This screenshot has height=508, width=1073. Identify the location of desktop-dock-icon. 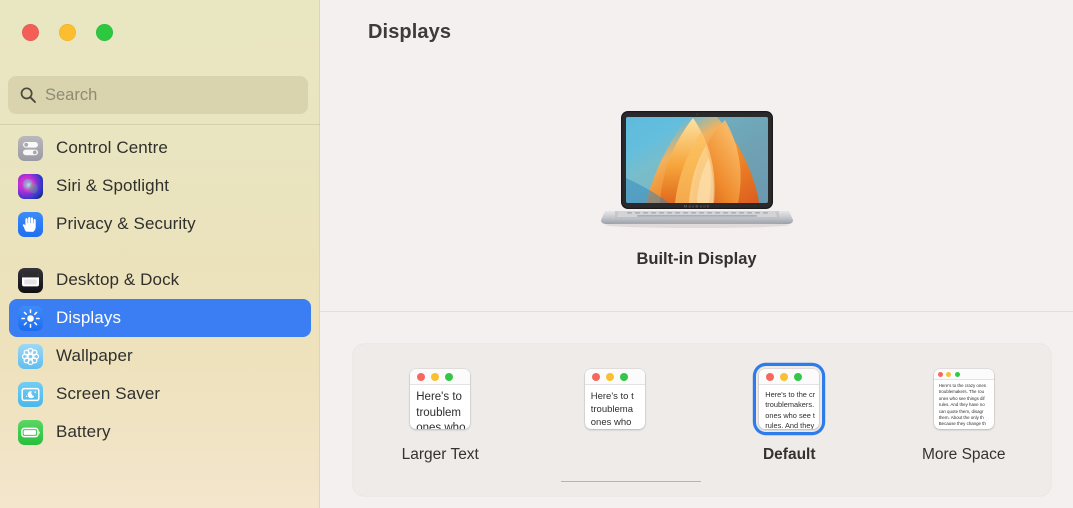
(30, 280).